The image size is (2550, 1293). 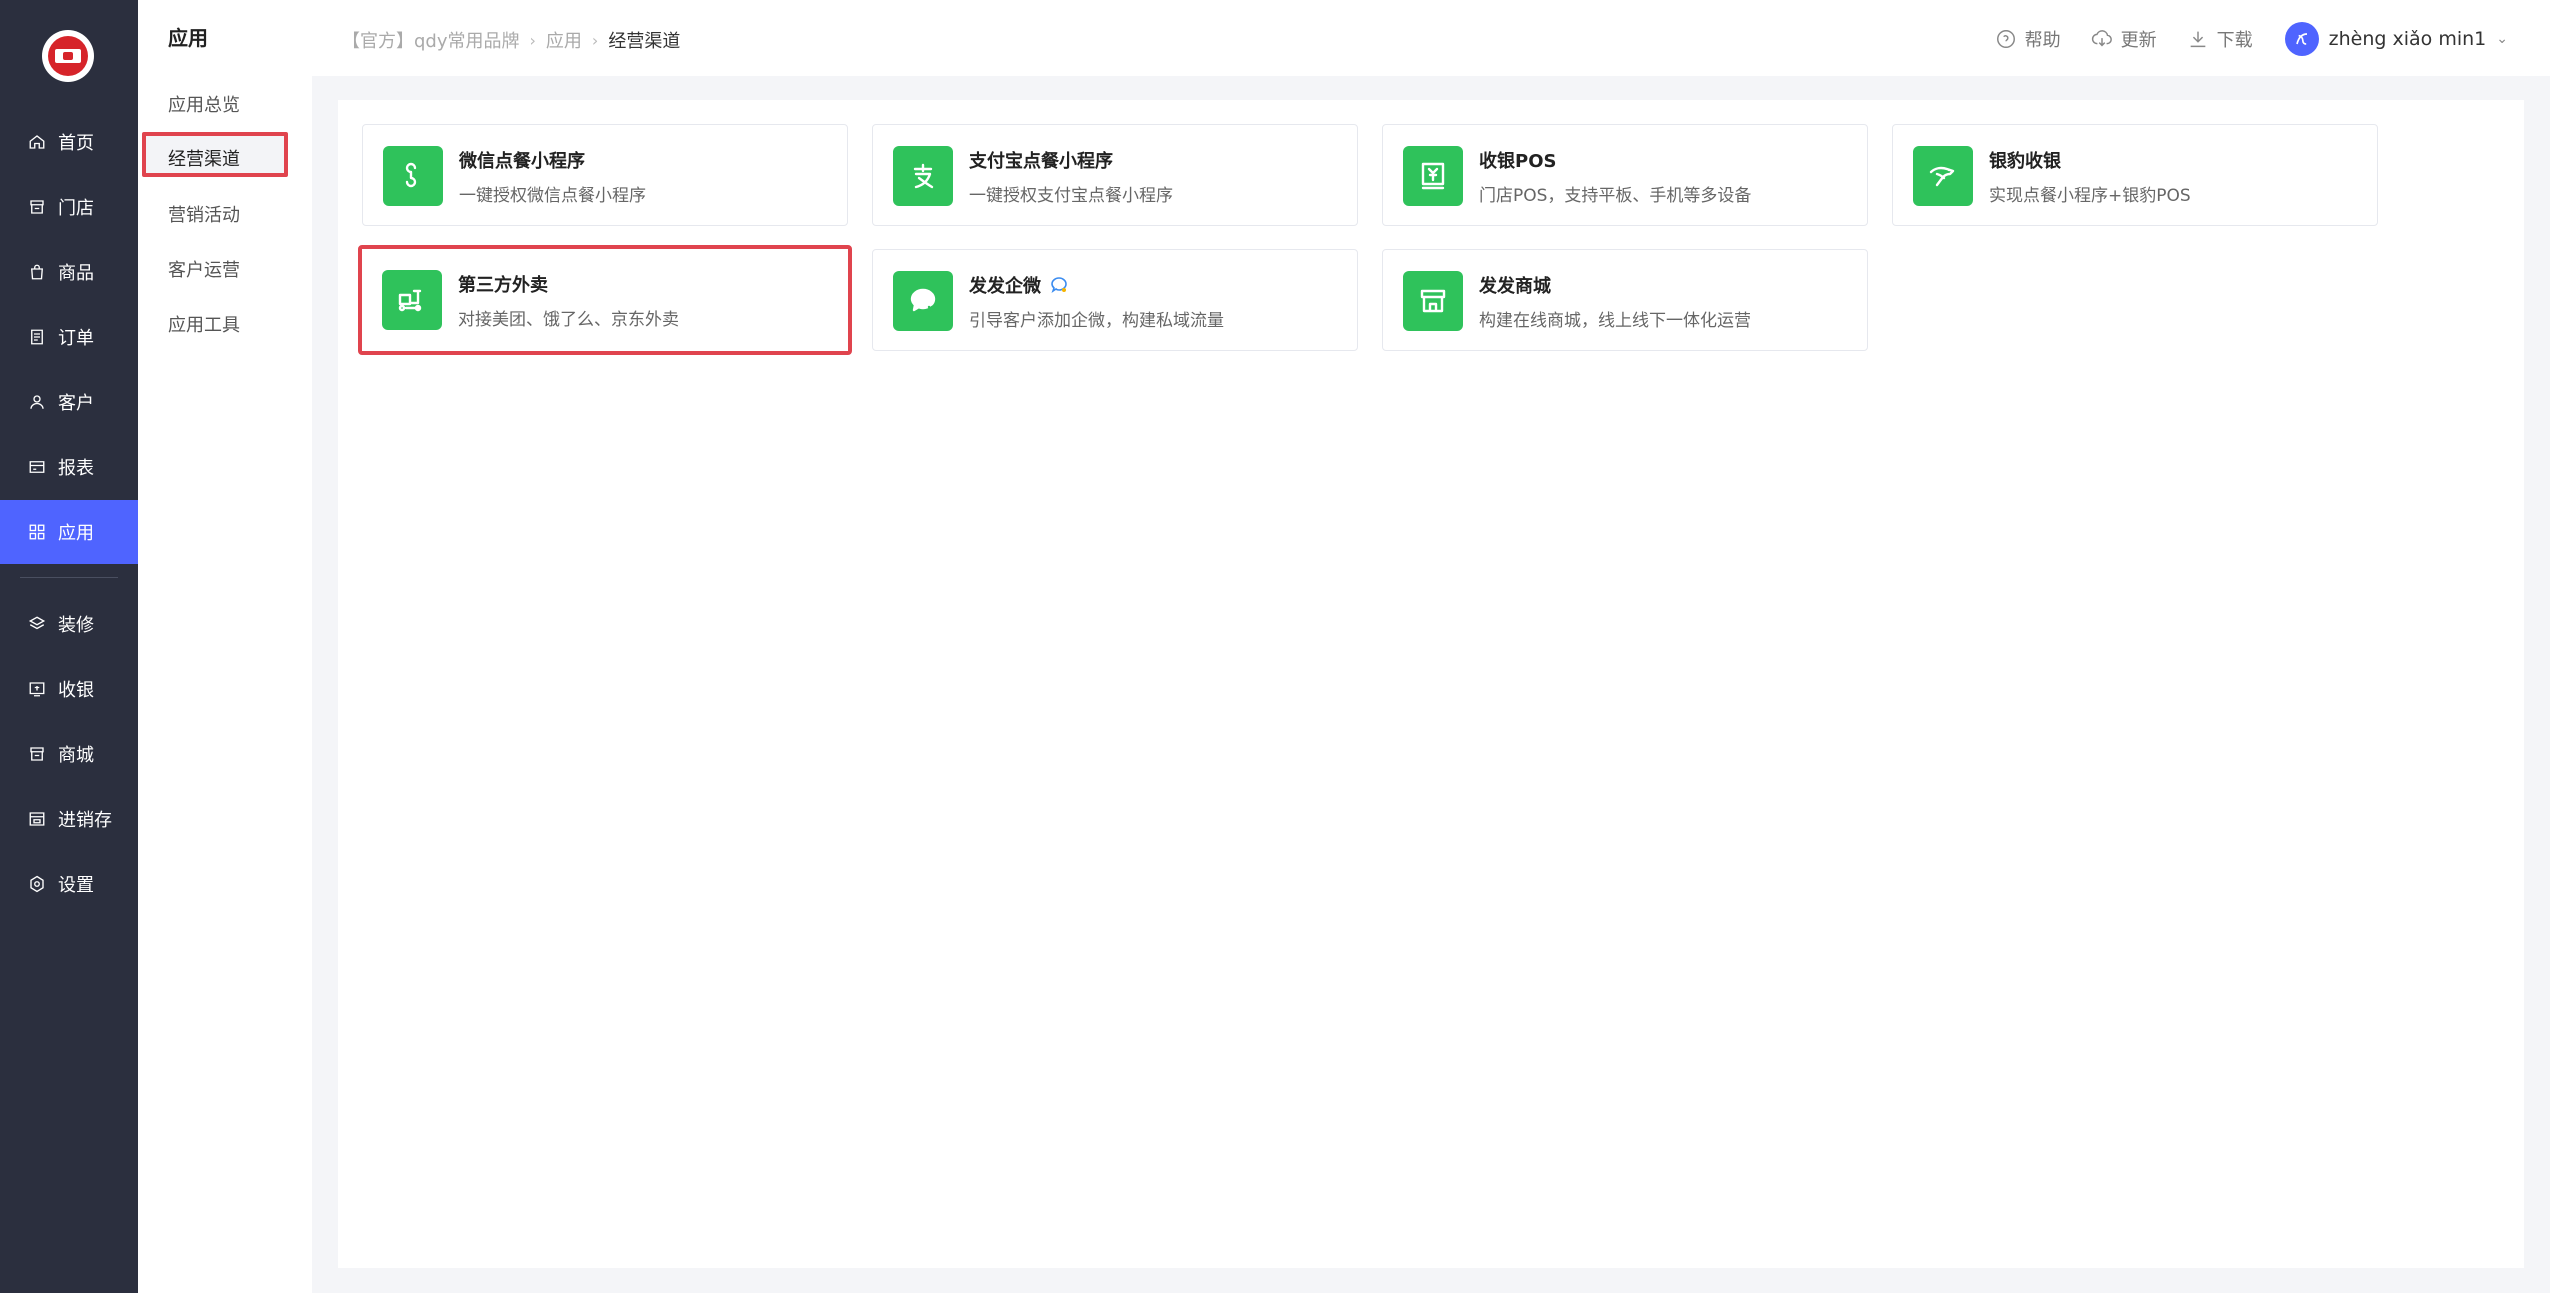 What do you see at coordinates (85, 820) in the screenshot?
I see `sidebar-item-label: 进销存` at bounding box center [85, 820].